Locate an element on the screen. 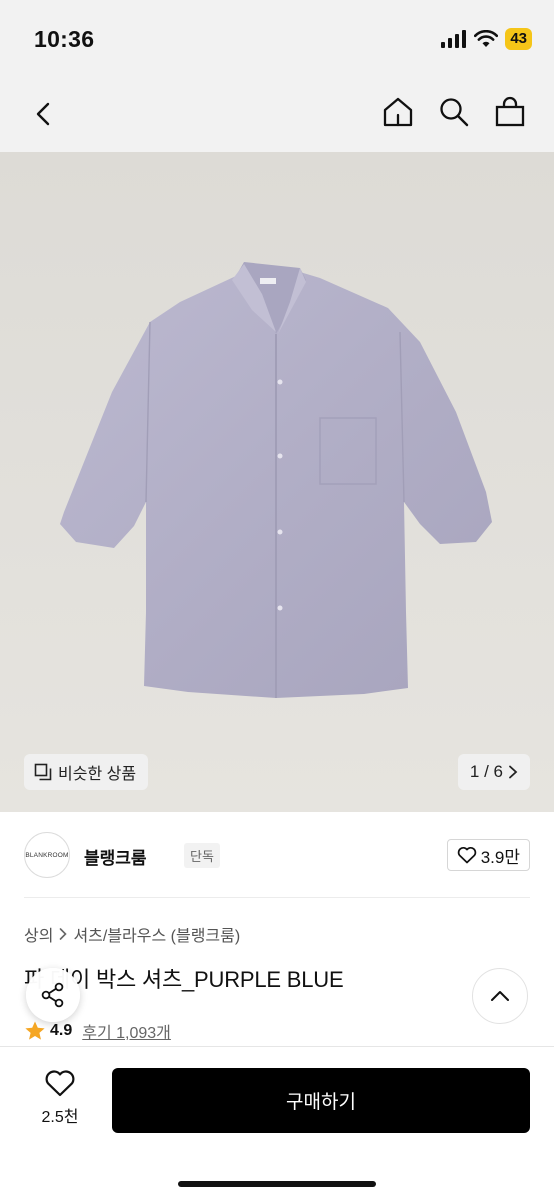 The height and width of the screenshot is (1200, 554). back-button is located at coordinates (44, 114).